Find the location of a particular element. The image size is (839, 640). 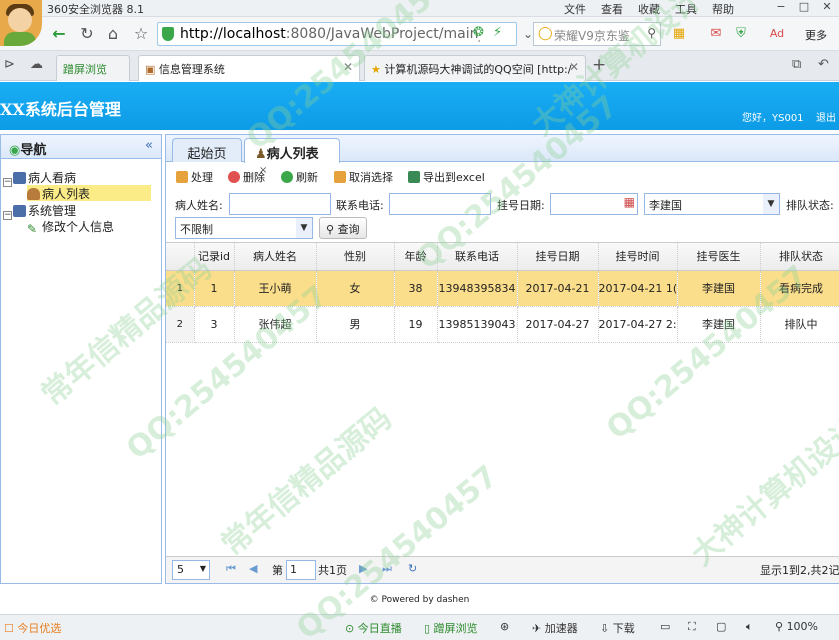

safe-icon: ⛨ is located at coordinates (741, 34).